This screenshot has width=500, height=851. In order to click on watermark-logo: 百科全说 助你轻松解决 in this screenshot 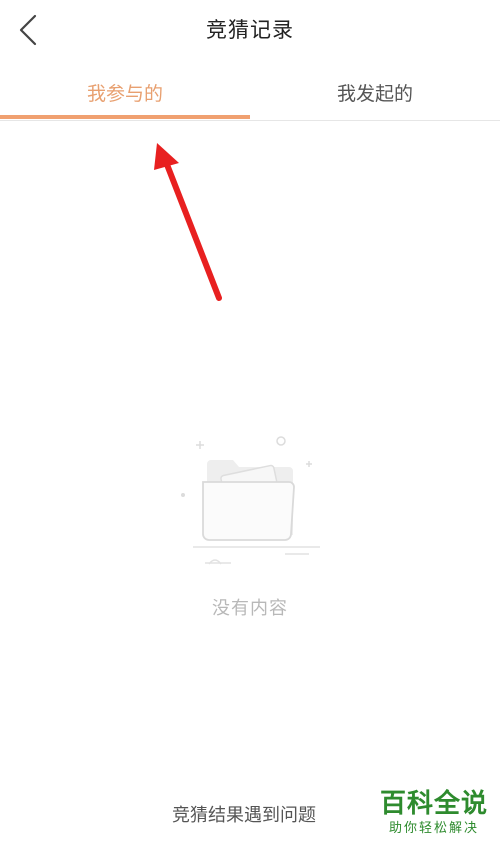, I will do `click(434, 813)`.